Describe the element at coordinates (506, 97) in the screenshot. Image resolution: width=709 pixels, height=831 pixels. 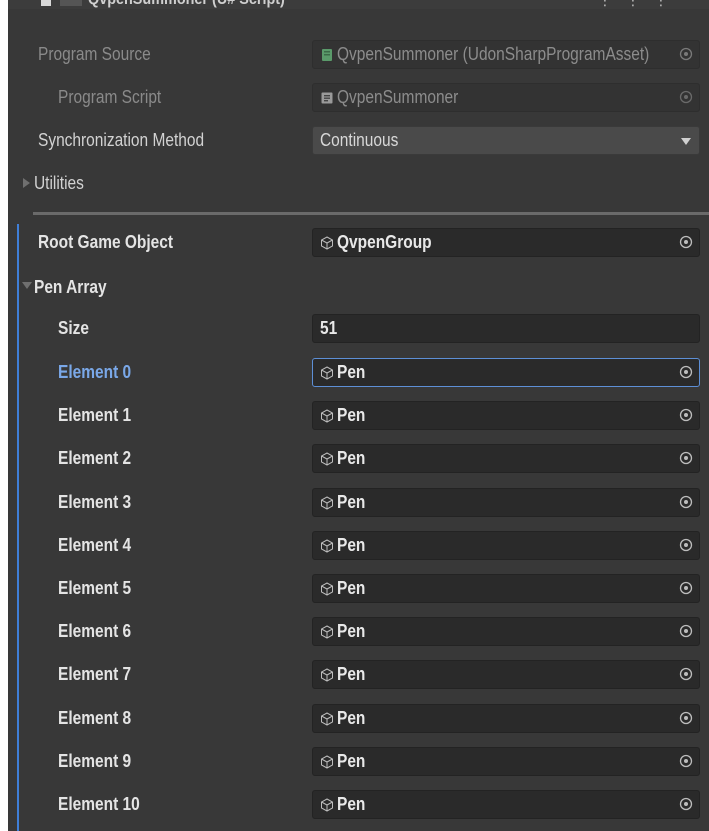
I see `program-script-field: QvpenSummoner` at that location.